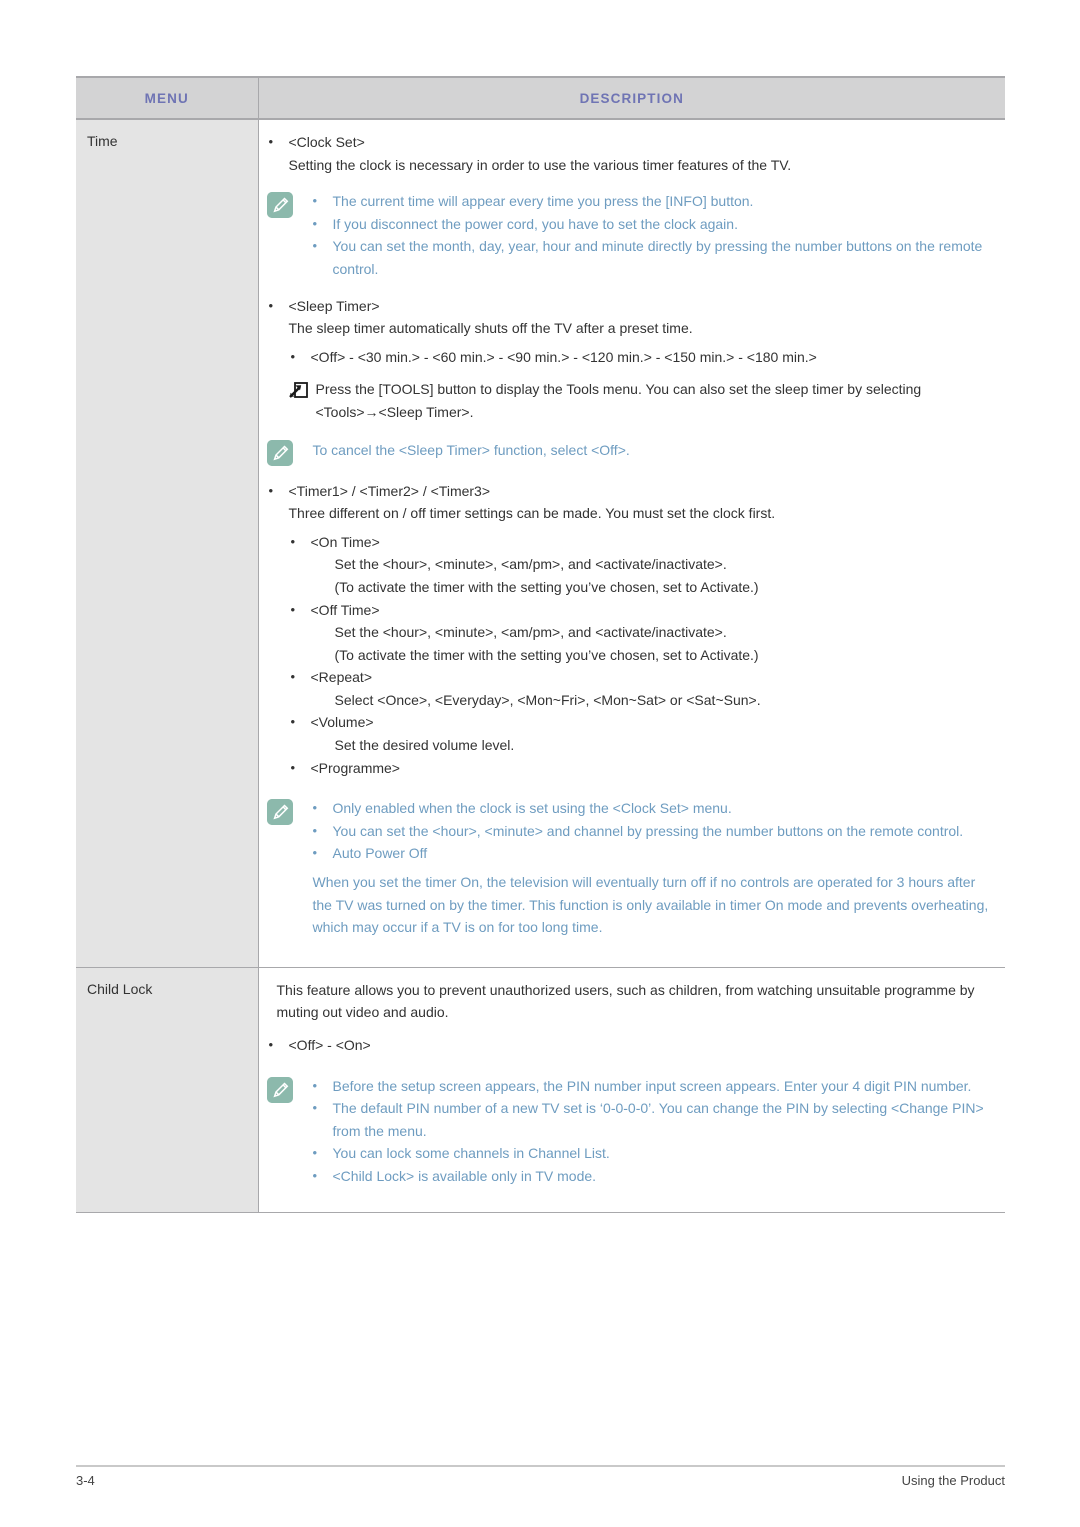 The width and height of the screenshot is (1080, 1527). I want to click on list-item-label: <Volume>, so click(342, 722).